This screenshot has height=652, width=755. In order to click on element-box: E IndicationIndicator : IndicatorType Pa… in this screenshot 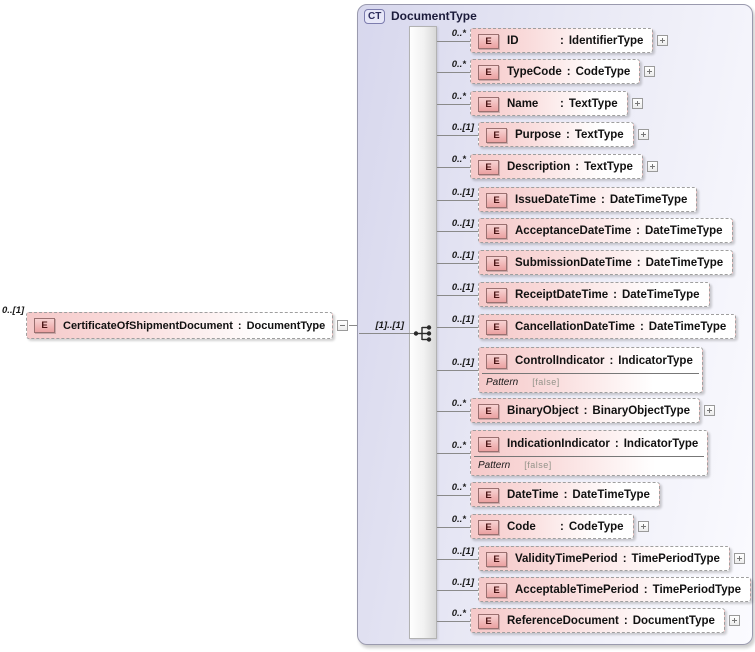, I will do `click(589, 453)`.